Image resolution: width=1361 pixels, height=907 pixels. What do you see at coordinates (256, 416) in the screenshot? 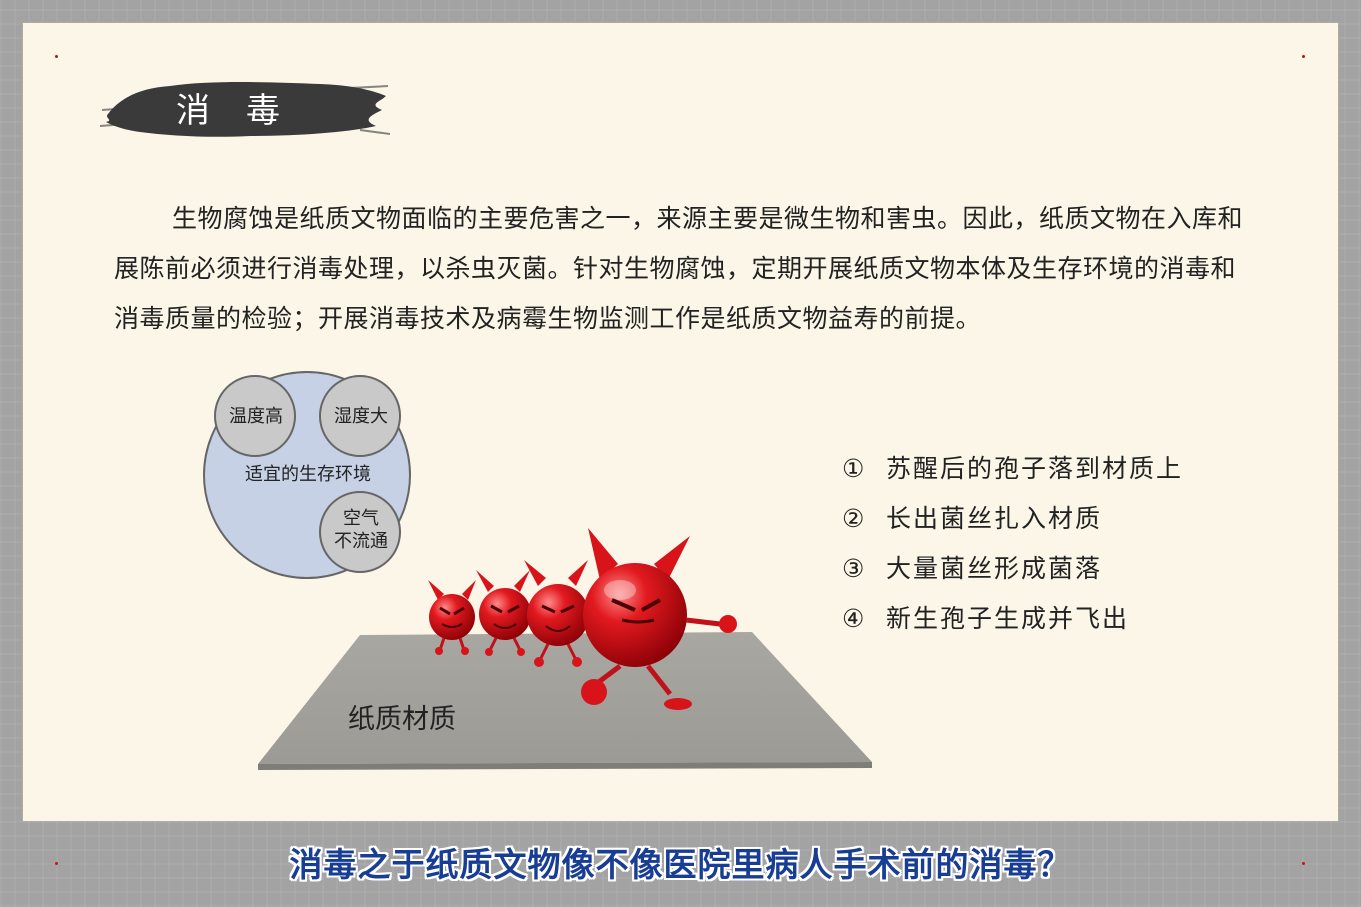
I see `circle-label-temperature: 温度高` at bounding box center [256, 416].